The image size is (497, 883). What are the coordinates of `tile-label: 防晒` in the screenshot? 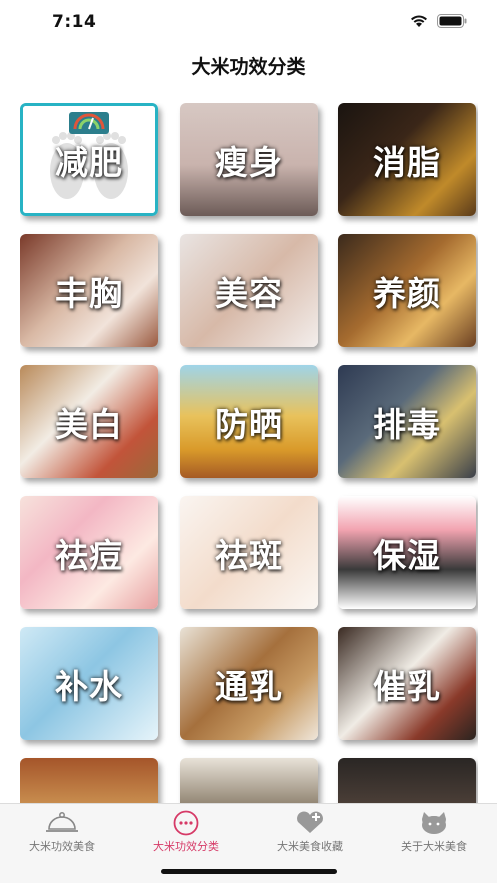 It's located at (249, 424).